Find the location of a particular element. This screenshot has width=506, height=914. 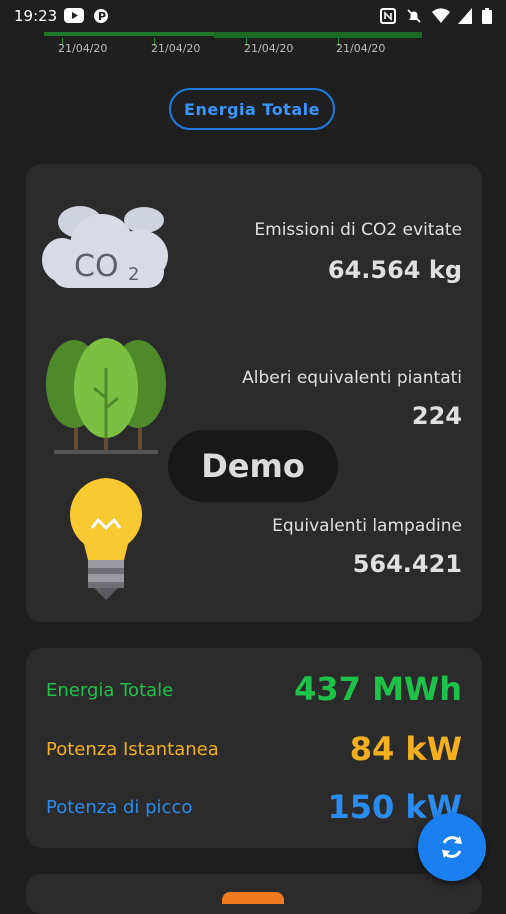

instant-power-value: 84 kW is located at coordinates (405, 749).